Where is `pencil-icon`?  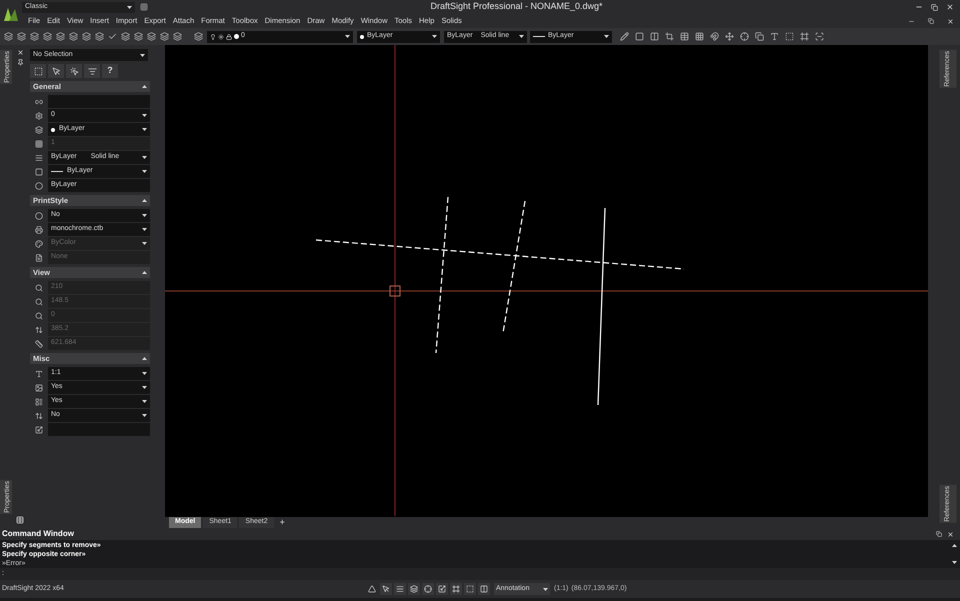 pencil-icon is located at coordinates (624, 36).